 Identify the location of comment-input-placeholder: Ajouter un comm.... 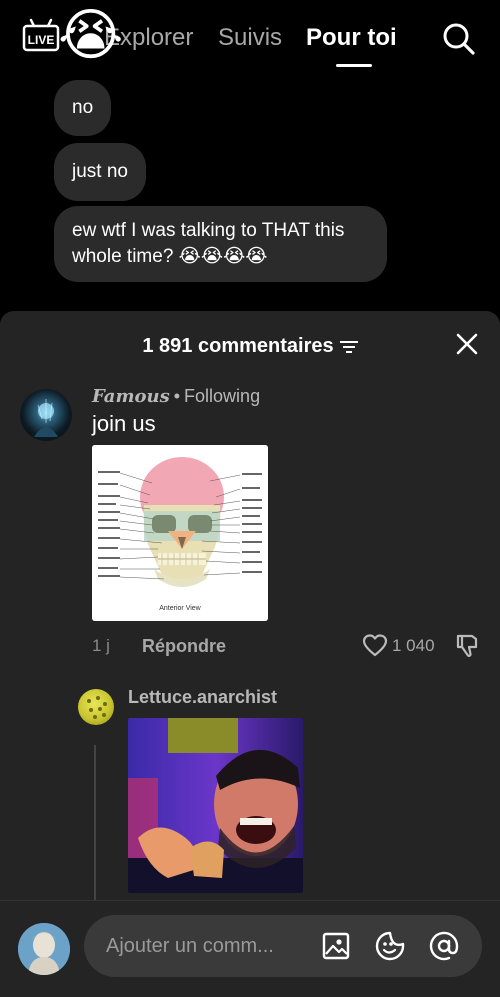
(190, 946).